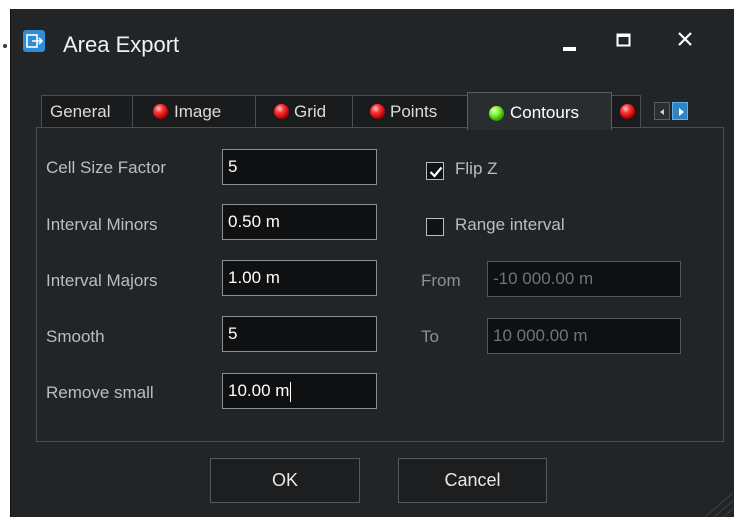  What do you see at coordinates (476, 169) in the screenshot?
I see `flip-z-label: Flip Z` at bounding box center [476, 169].